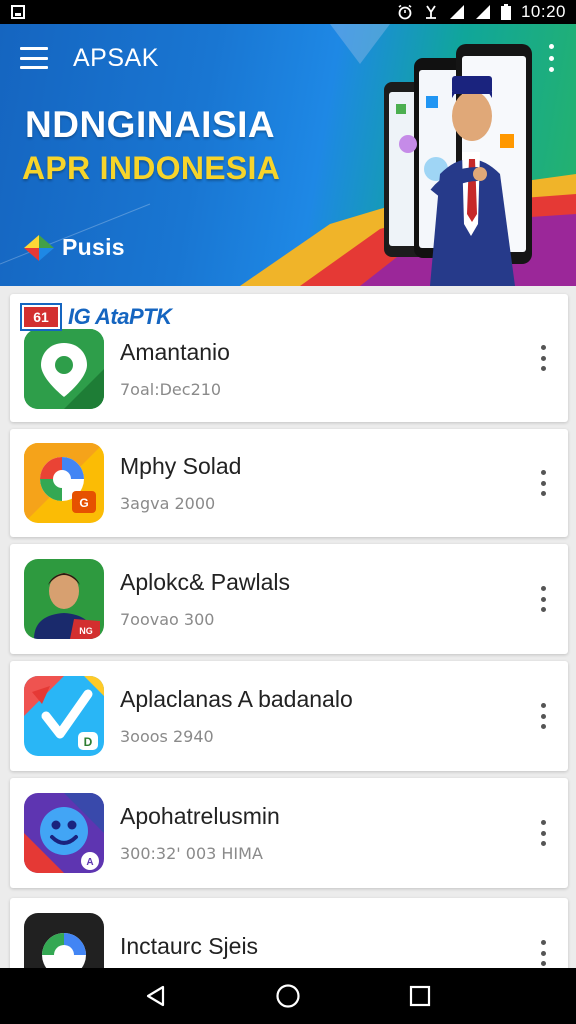 The height and width of the screenshot is (1024, 576). I want to click on list-item-app-6: Inctaurc Sjeis, so click(289, 933).